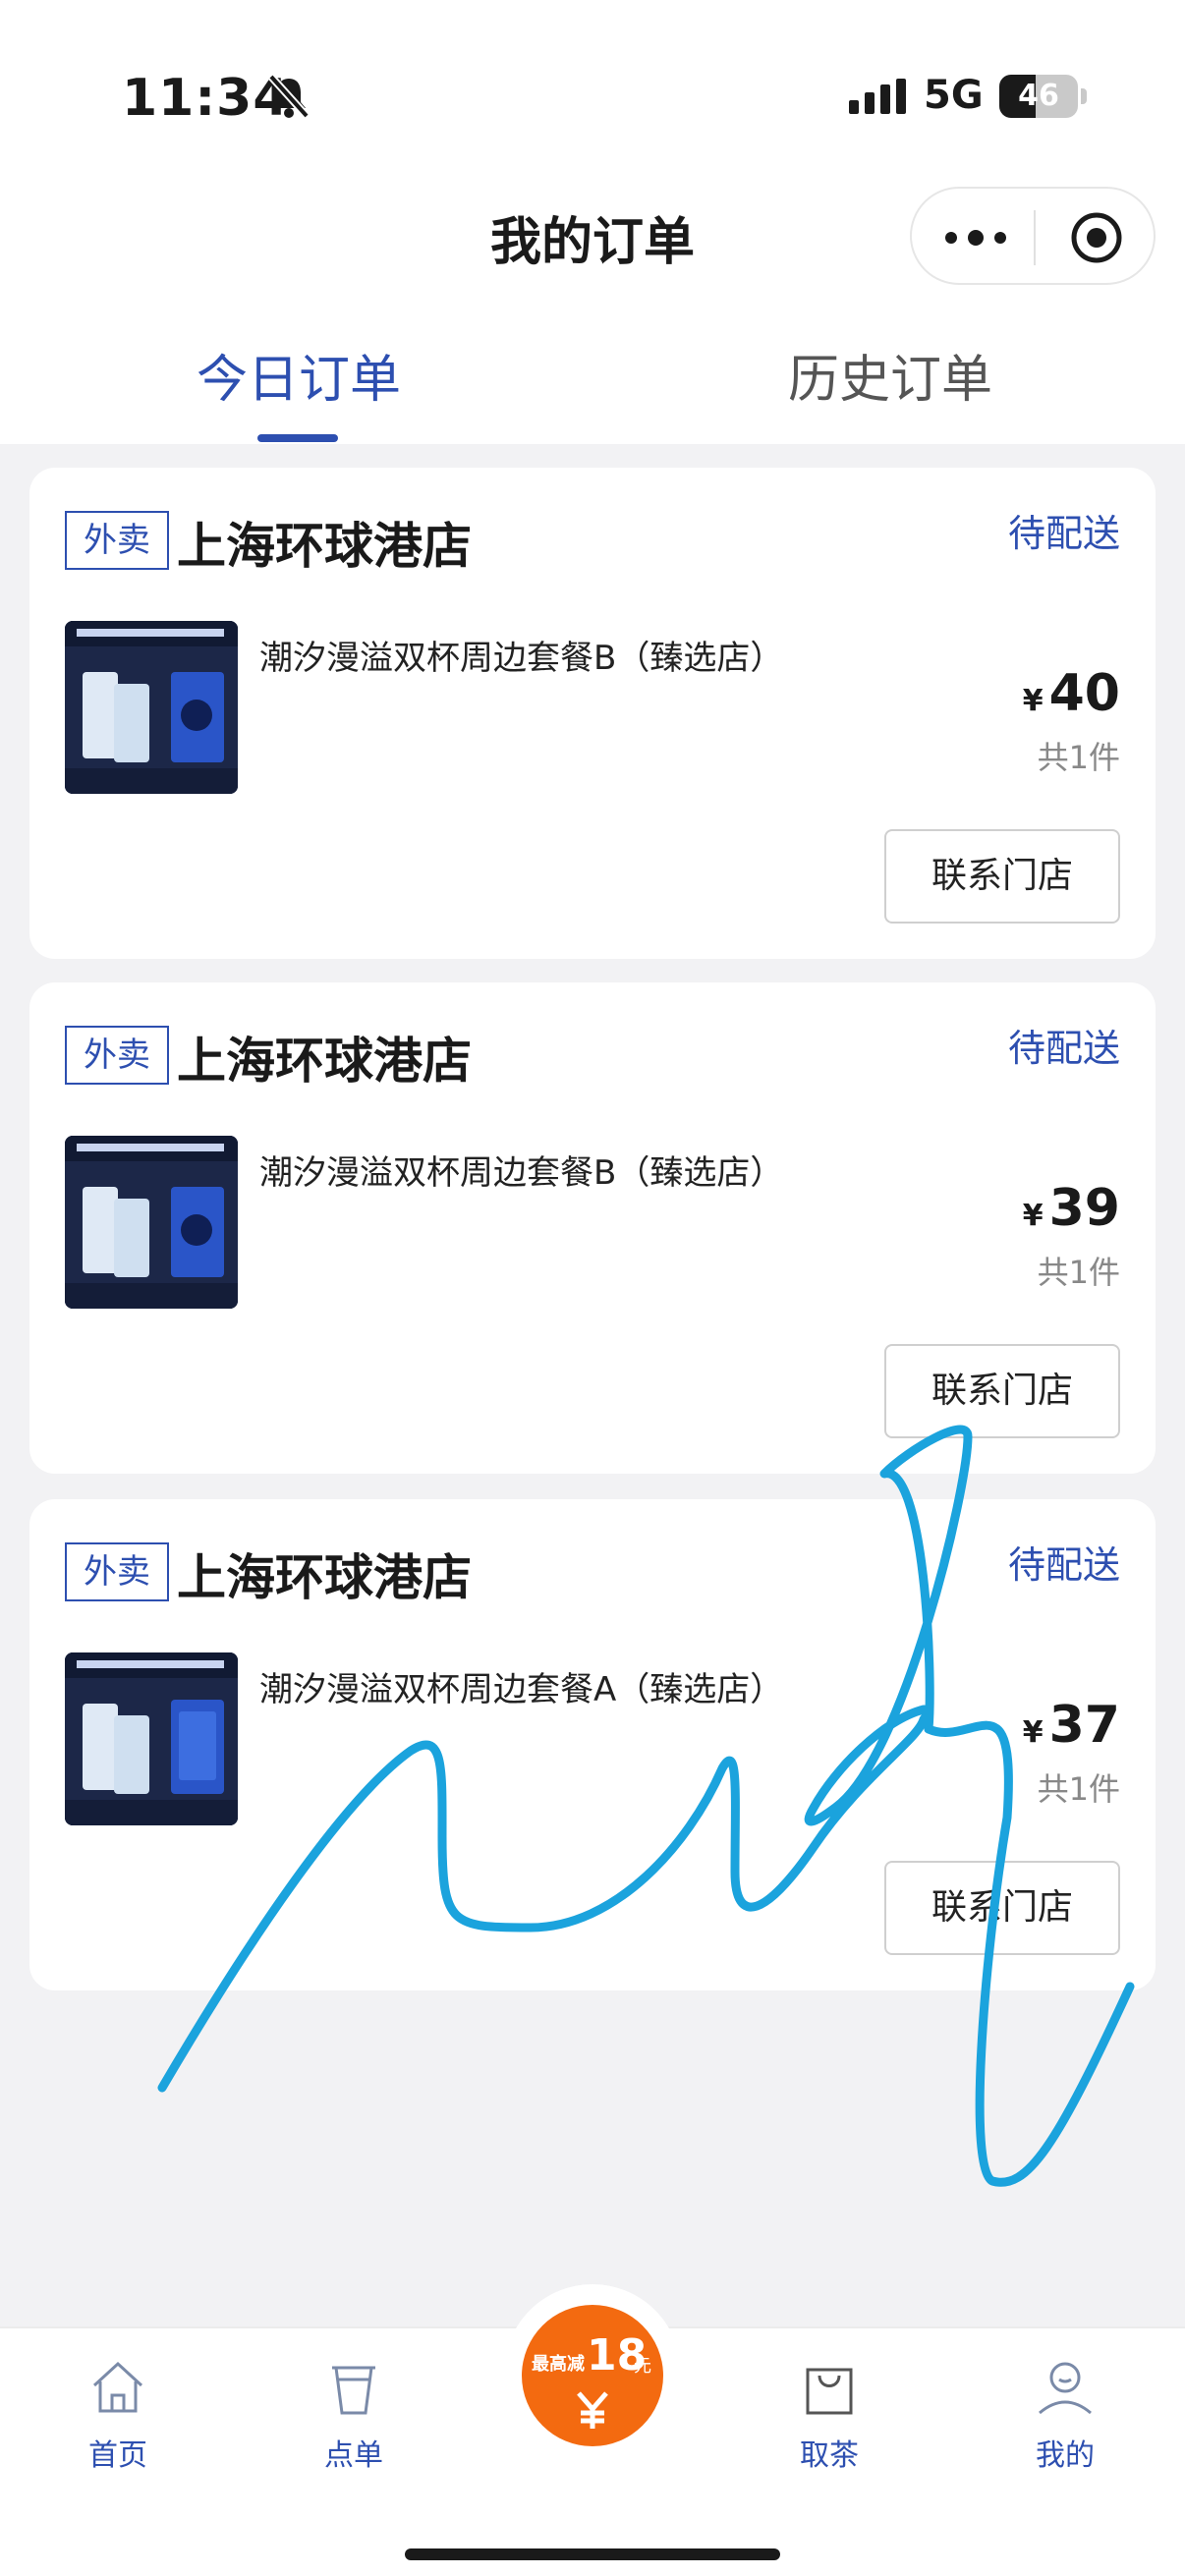  I want to click on promo-label: 最高减, so click(559, 2364).